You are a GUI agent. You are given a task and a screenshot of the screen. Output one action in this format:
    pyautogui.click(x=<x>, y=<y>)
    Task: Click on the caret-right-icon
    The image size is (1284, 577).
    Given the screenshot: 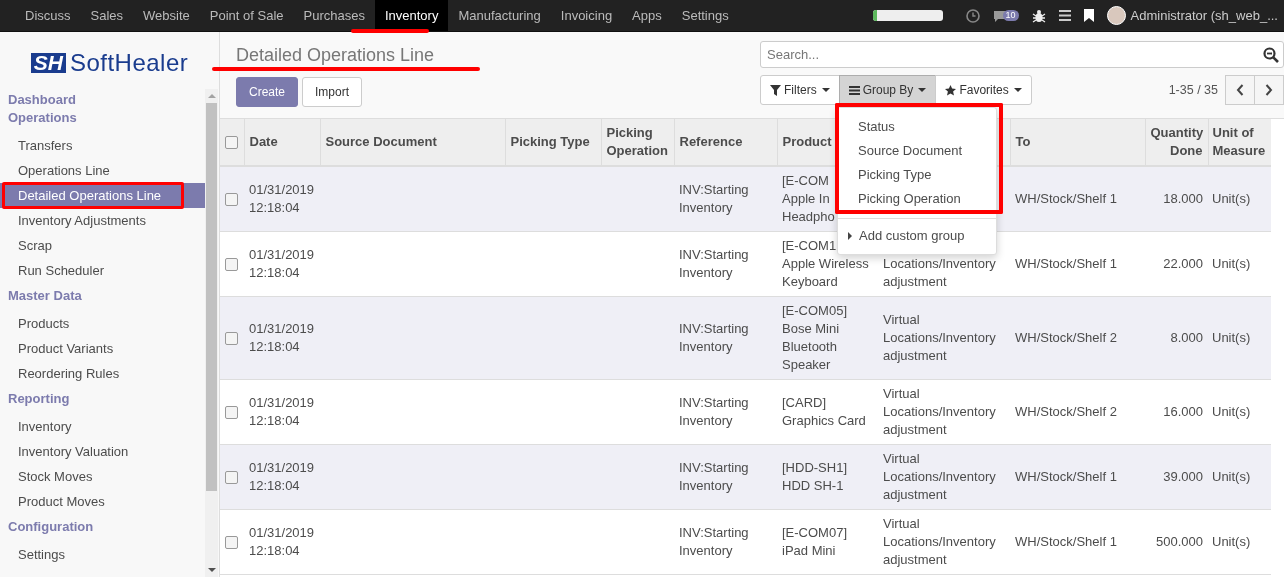 What is the action you would take?
    pyautogui.click(x=850, y=236)
    